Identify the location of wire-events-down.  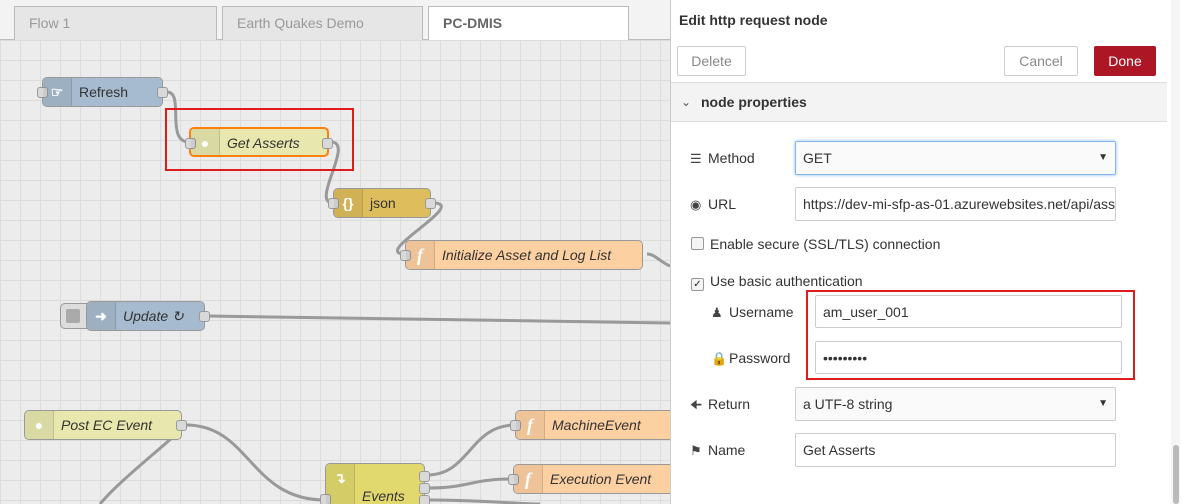
(483, 501).